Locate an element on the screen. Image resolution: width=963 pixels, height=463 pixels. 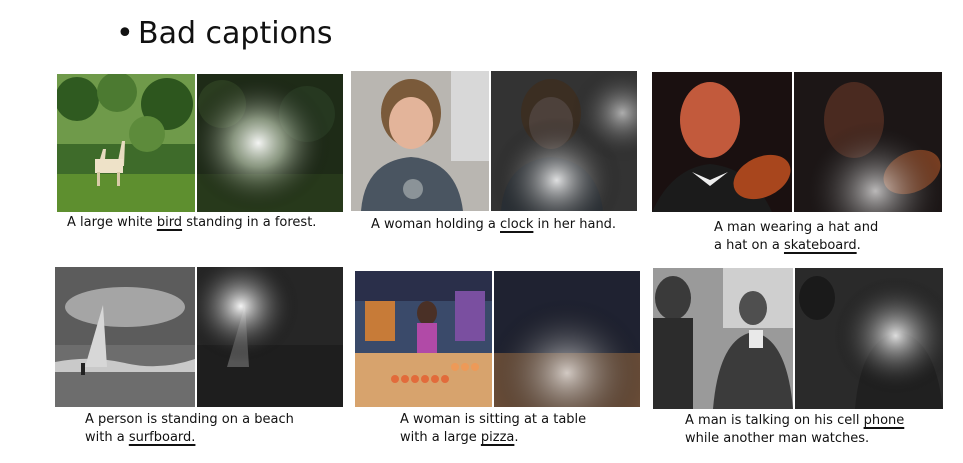
caption-text: A man wearing a hat and is located at coordinates (796, 227).